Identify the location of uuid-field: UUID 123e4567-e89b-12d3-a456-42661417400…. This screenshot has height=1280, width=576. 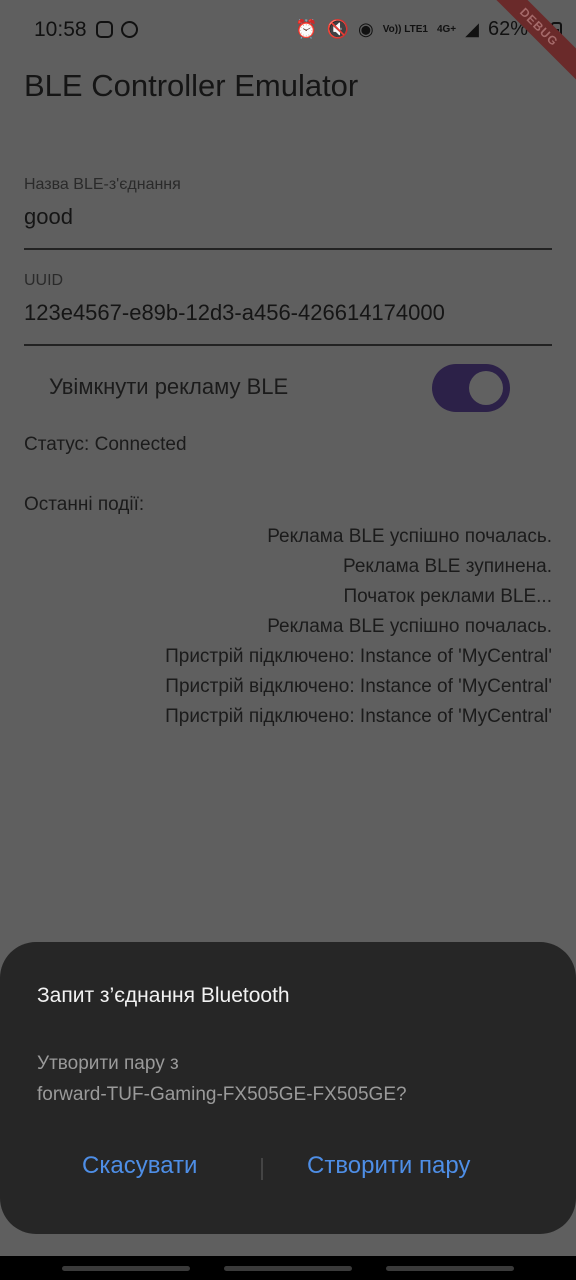
(288, 309).